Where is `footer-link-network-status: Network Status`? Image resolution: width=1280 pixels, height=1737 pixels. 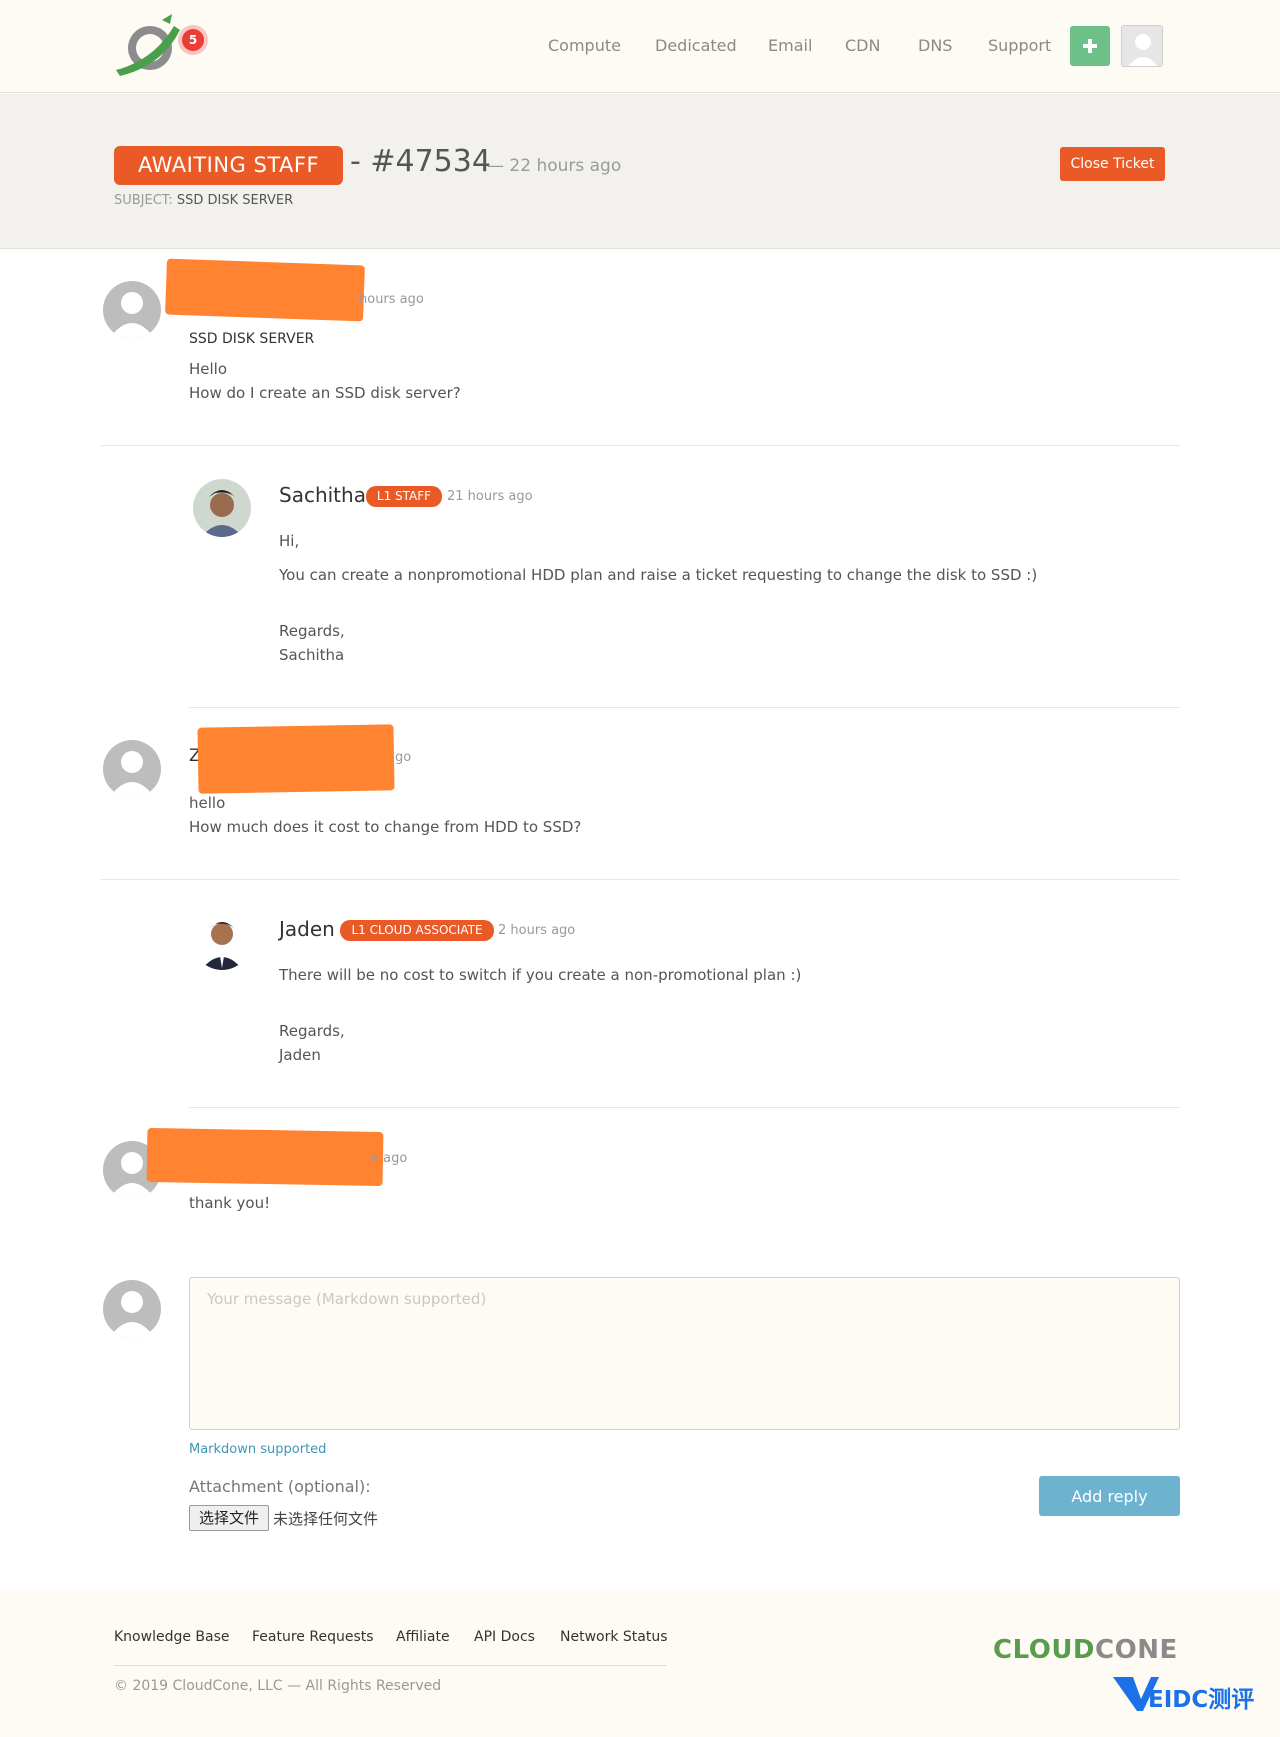 footer-link-network-status: Network Status is located at coordinates (614, 1637).